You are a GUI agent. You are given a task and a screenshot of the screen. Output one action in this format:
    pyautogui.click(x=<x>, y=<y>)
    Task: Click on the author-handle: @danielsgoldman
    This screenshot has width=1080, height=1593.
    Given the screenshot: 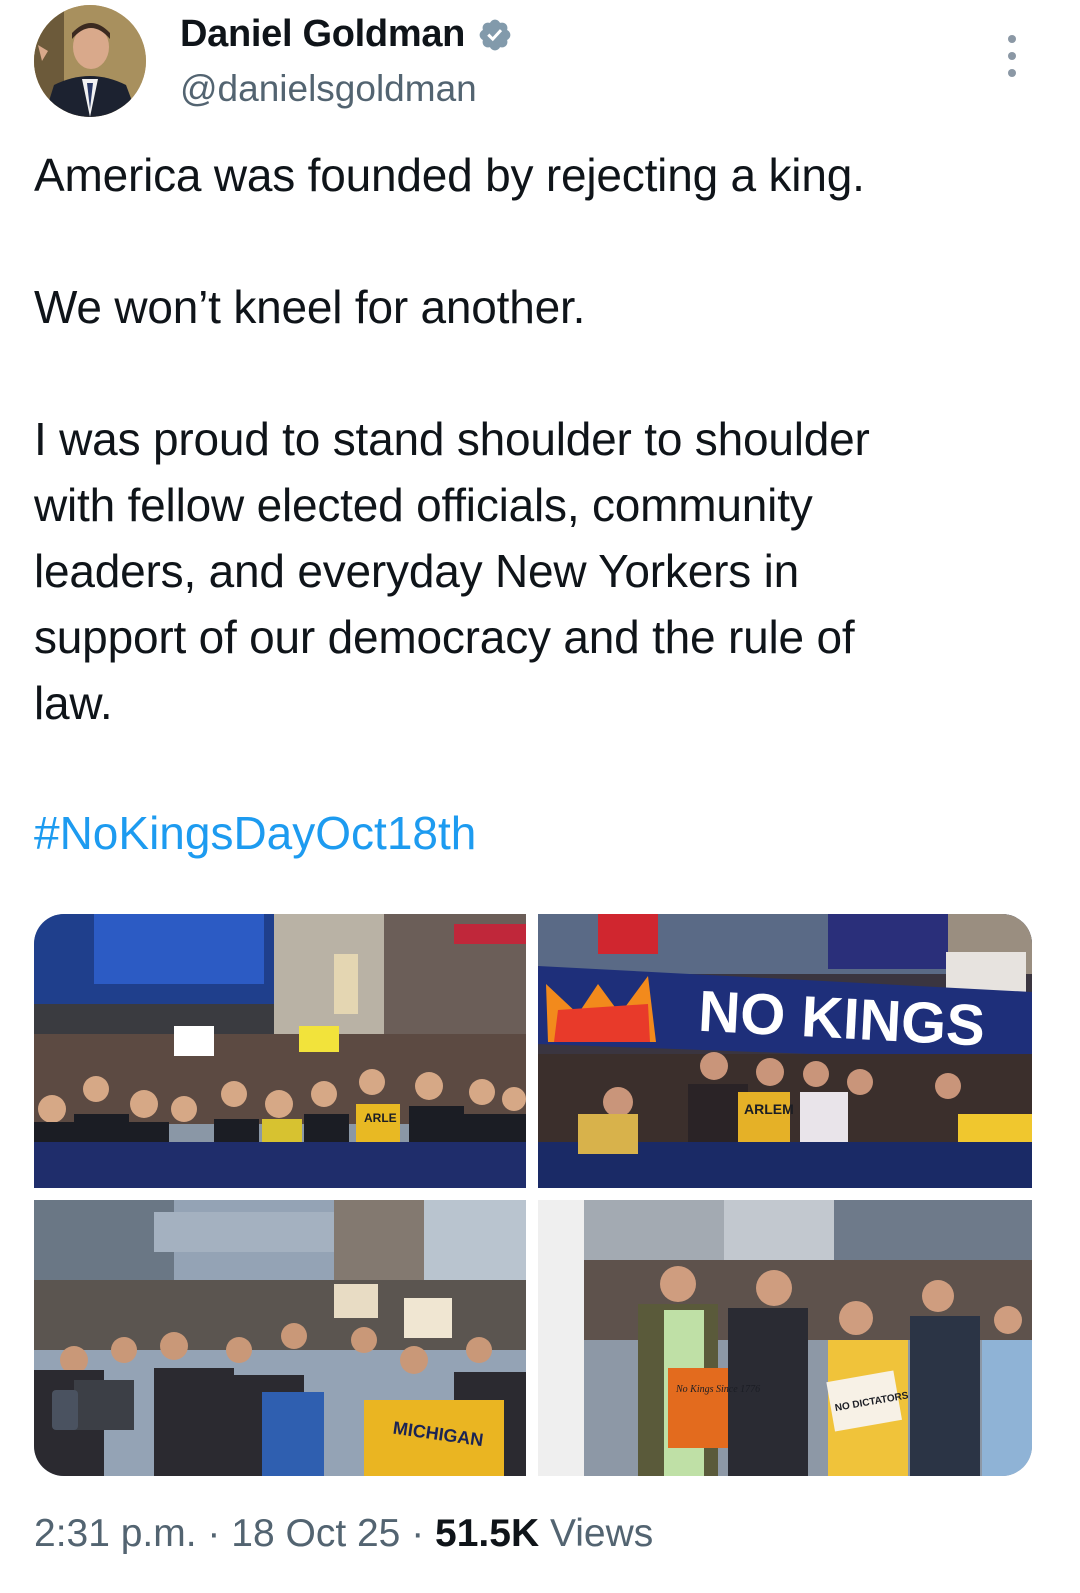 What is the action you would take?
    pyautogui.click(x=346, y=89)
    